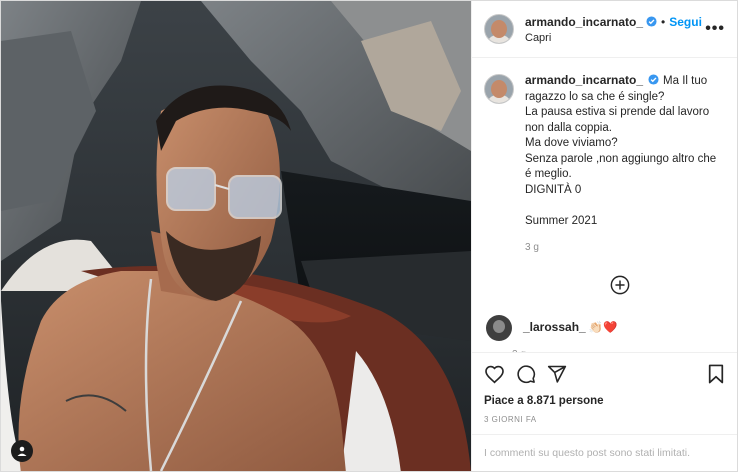 The height and width of the screenshot is (474, 740). I want to click on bookmark-icon, so click(716, 374).